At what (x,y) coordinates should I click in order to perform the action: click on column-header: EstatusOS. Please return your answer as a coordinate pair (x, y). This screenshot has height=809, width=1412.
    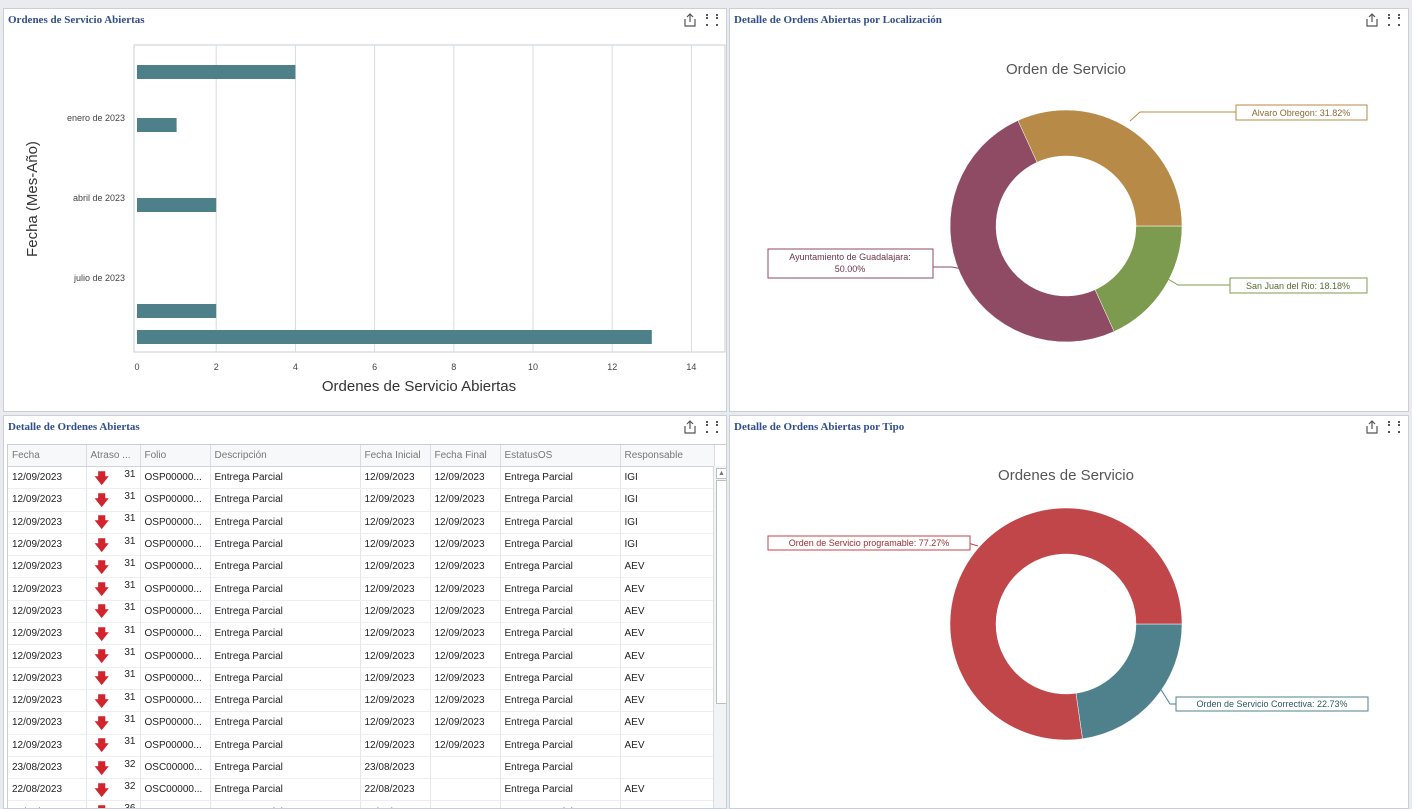
    Looking at the image, I should click on (560, 456).